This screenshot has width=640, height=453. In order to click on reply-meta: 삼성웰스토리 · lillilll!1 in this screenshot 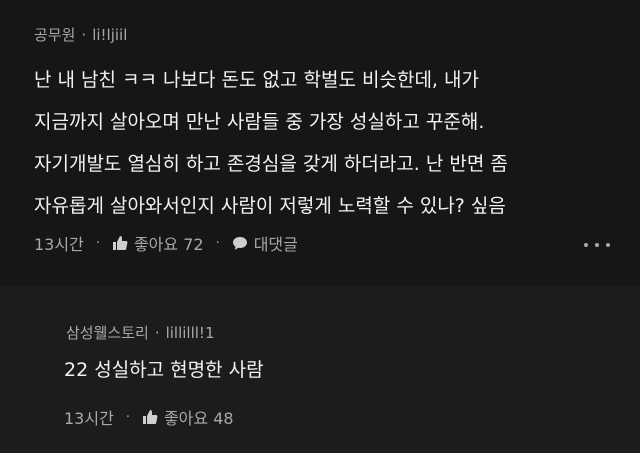, I will do `click(140, 332)`.